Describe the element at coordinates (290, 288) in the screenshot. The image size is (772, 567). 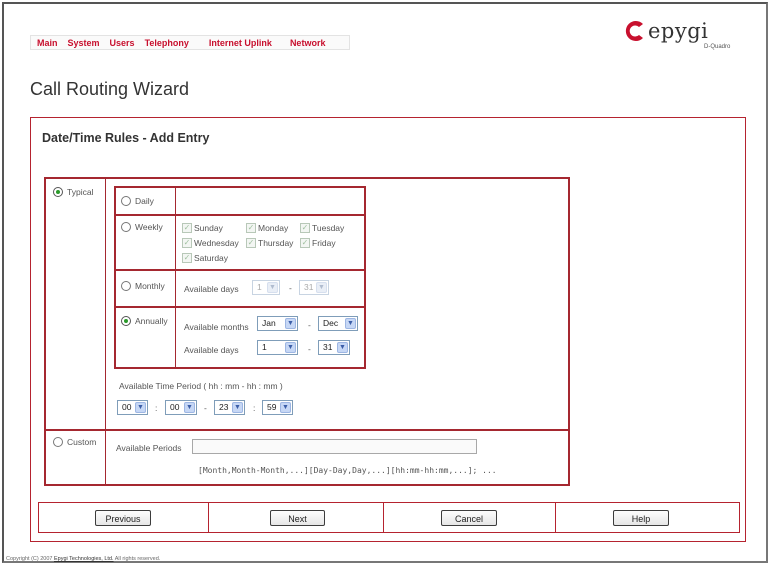
I see `monthly-range-dash: -` at that location.